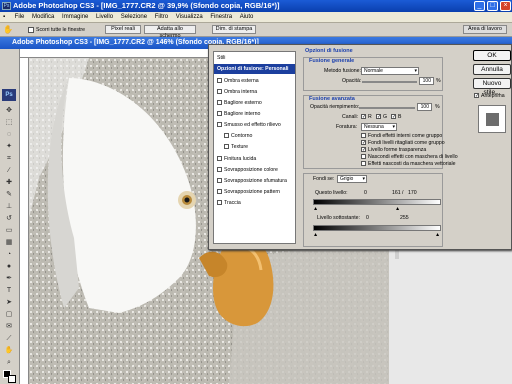 The width and height of the screenshot is (512, 384). Describe the element at coordinates (9, 231) in the screenshot. I see `eraser-tool-icon: ▭` at that location.